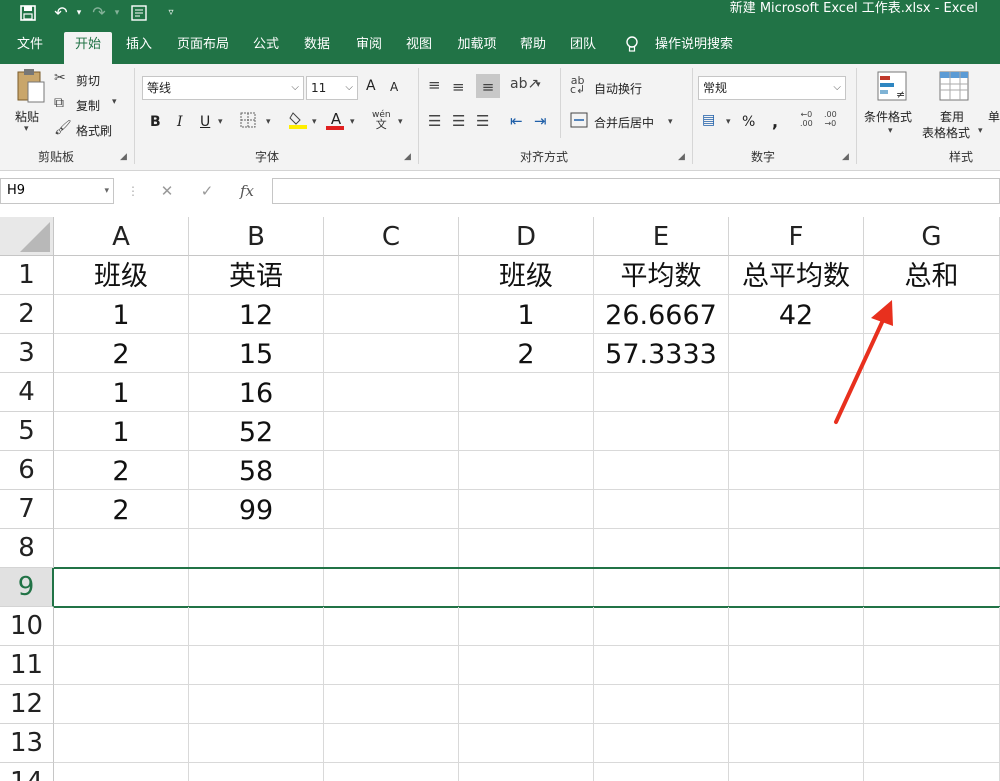 This screenshot has width=1000, height=781. Describe the element at coordinates (31, 88) in the screenshot. I see `paste-icon` at that location.